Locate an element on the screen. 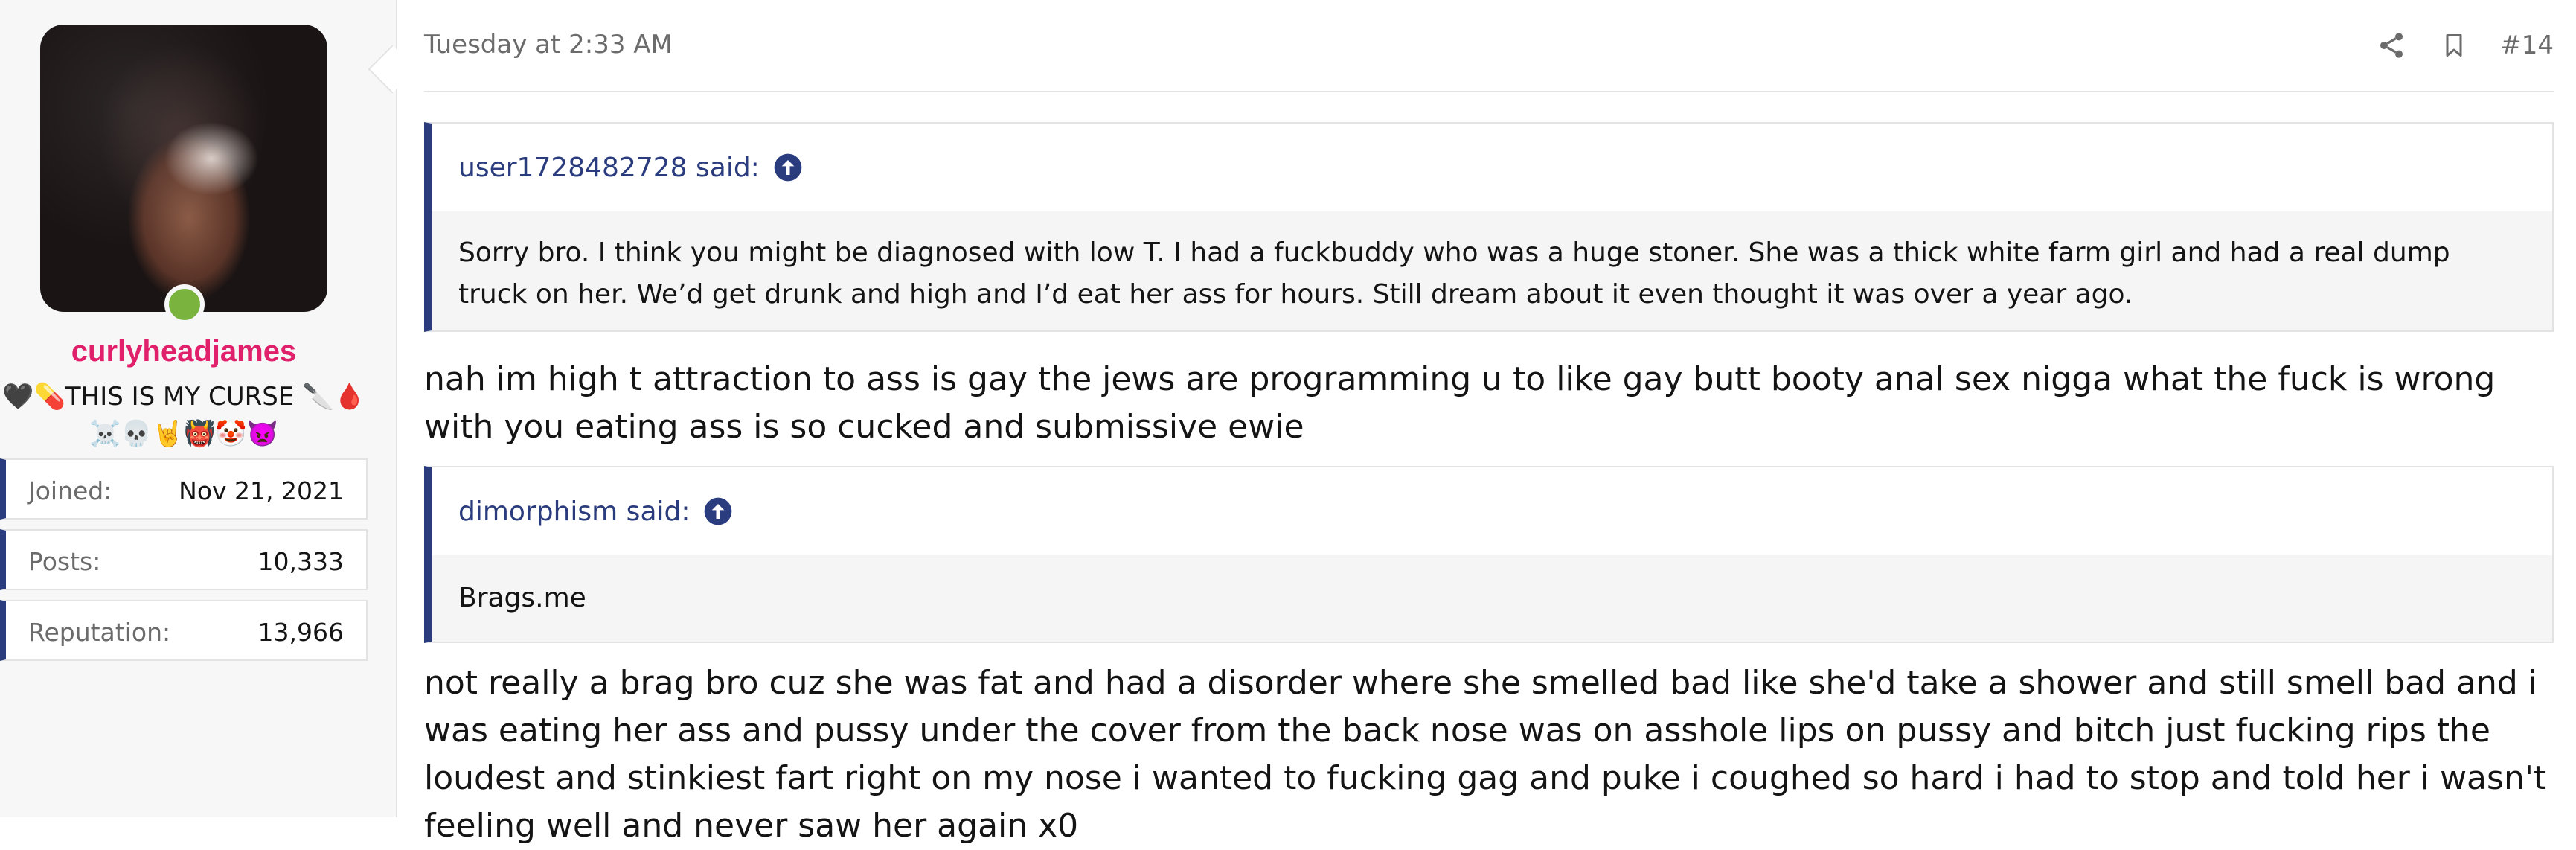  quote-header: dimorphism said: is located at coordinates (1492, 511).